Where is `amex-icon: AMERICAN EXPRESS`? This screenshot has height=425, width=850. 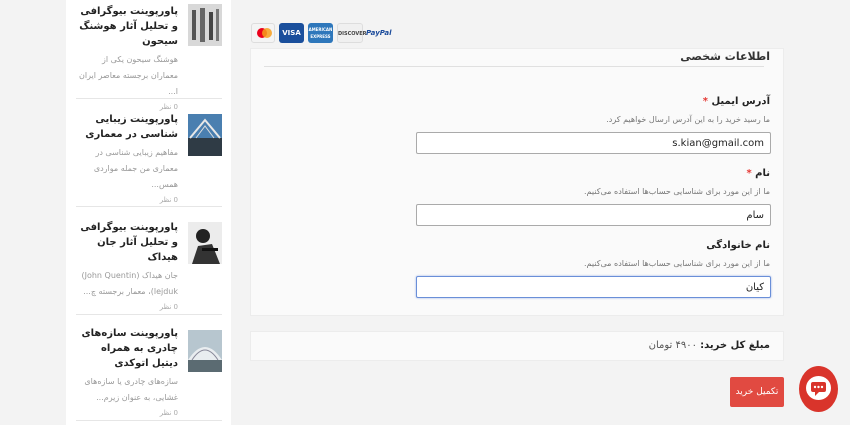 amex-icon: AMERICAN EXPRESS is located at coordinates (320, 33).